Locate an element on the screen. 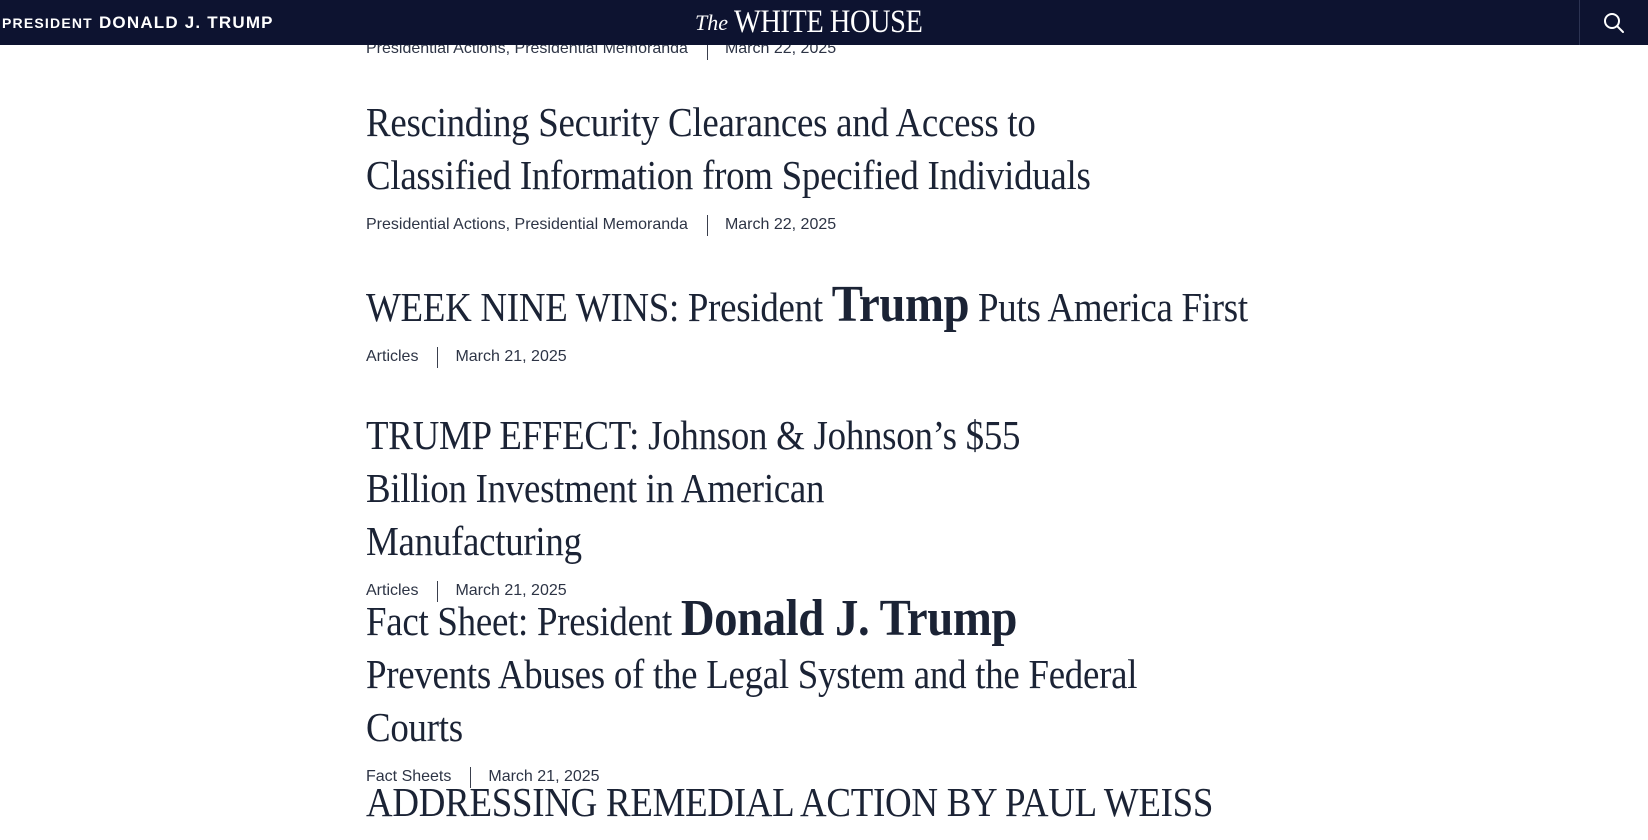  news-item-date: March 22, 2025 is located at coordinates (780, 224).